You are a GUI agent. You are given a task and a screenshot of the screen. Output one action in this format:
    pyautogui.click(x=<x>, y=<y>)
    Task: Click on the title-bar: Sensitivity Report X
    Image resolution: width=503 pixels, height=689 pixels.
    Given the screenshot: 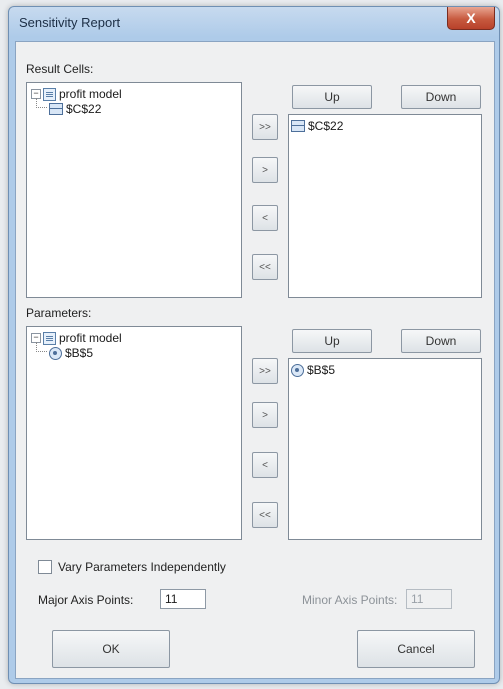 What is the action you would take?
    pyautogui.click(x=254, y=24)
    